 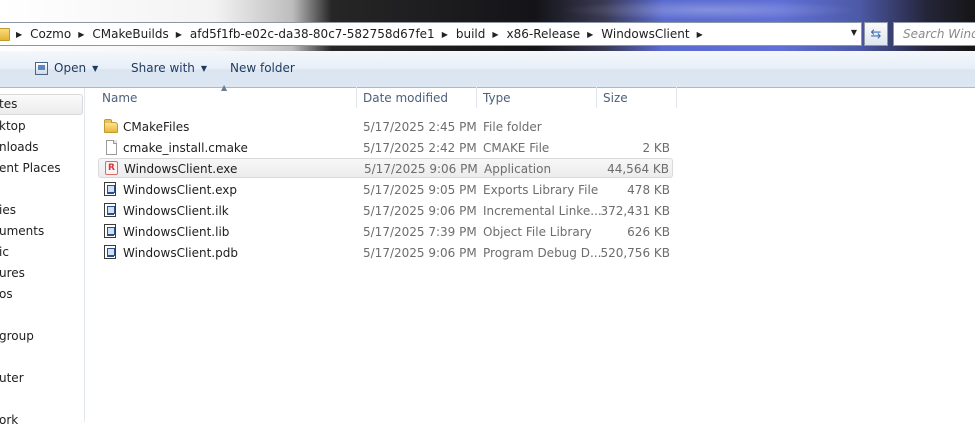 What do you see at coordinates (6, 294) in the screenshot?
I see `nav-item-videos: os` at bounding box center [6, 294].